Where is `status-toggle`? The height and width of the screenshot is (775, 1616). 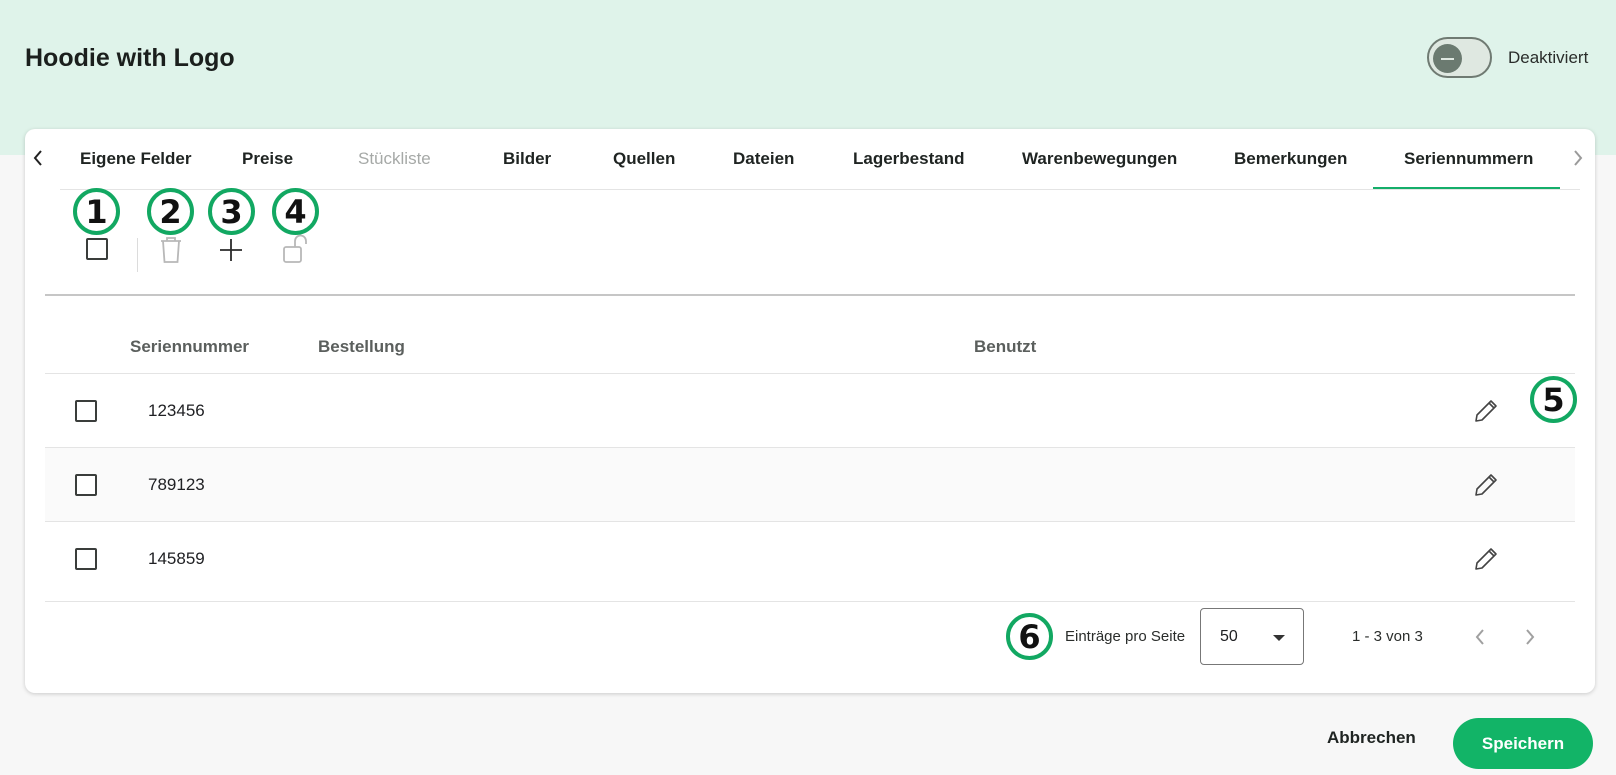
status-toggle is located at coordinates (1459, 57).